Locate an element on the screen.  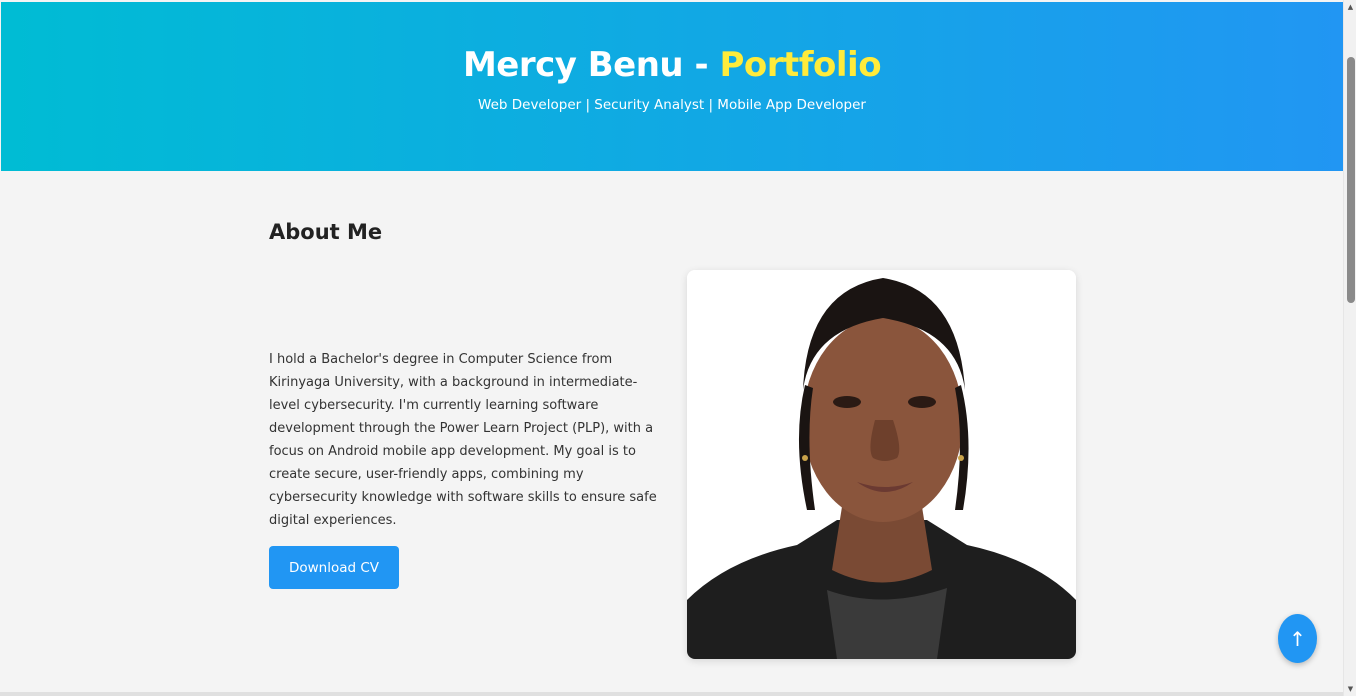
horizontal-scroll-edge is located at coordinates (671, 694).